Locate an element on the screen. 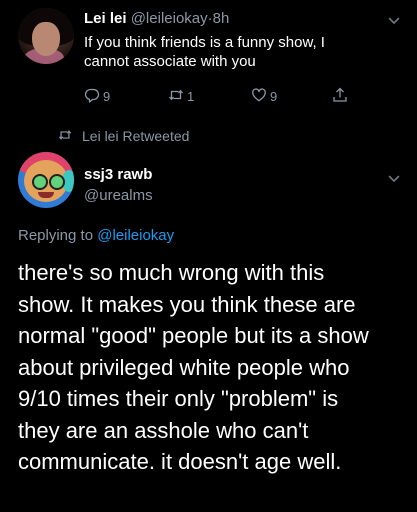  timestamp: 8h is located at coordinates (221, 18).